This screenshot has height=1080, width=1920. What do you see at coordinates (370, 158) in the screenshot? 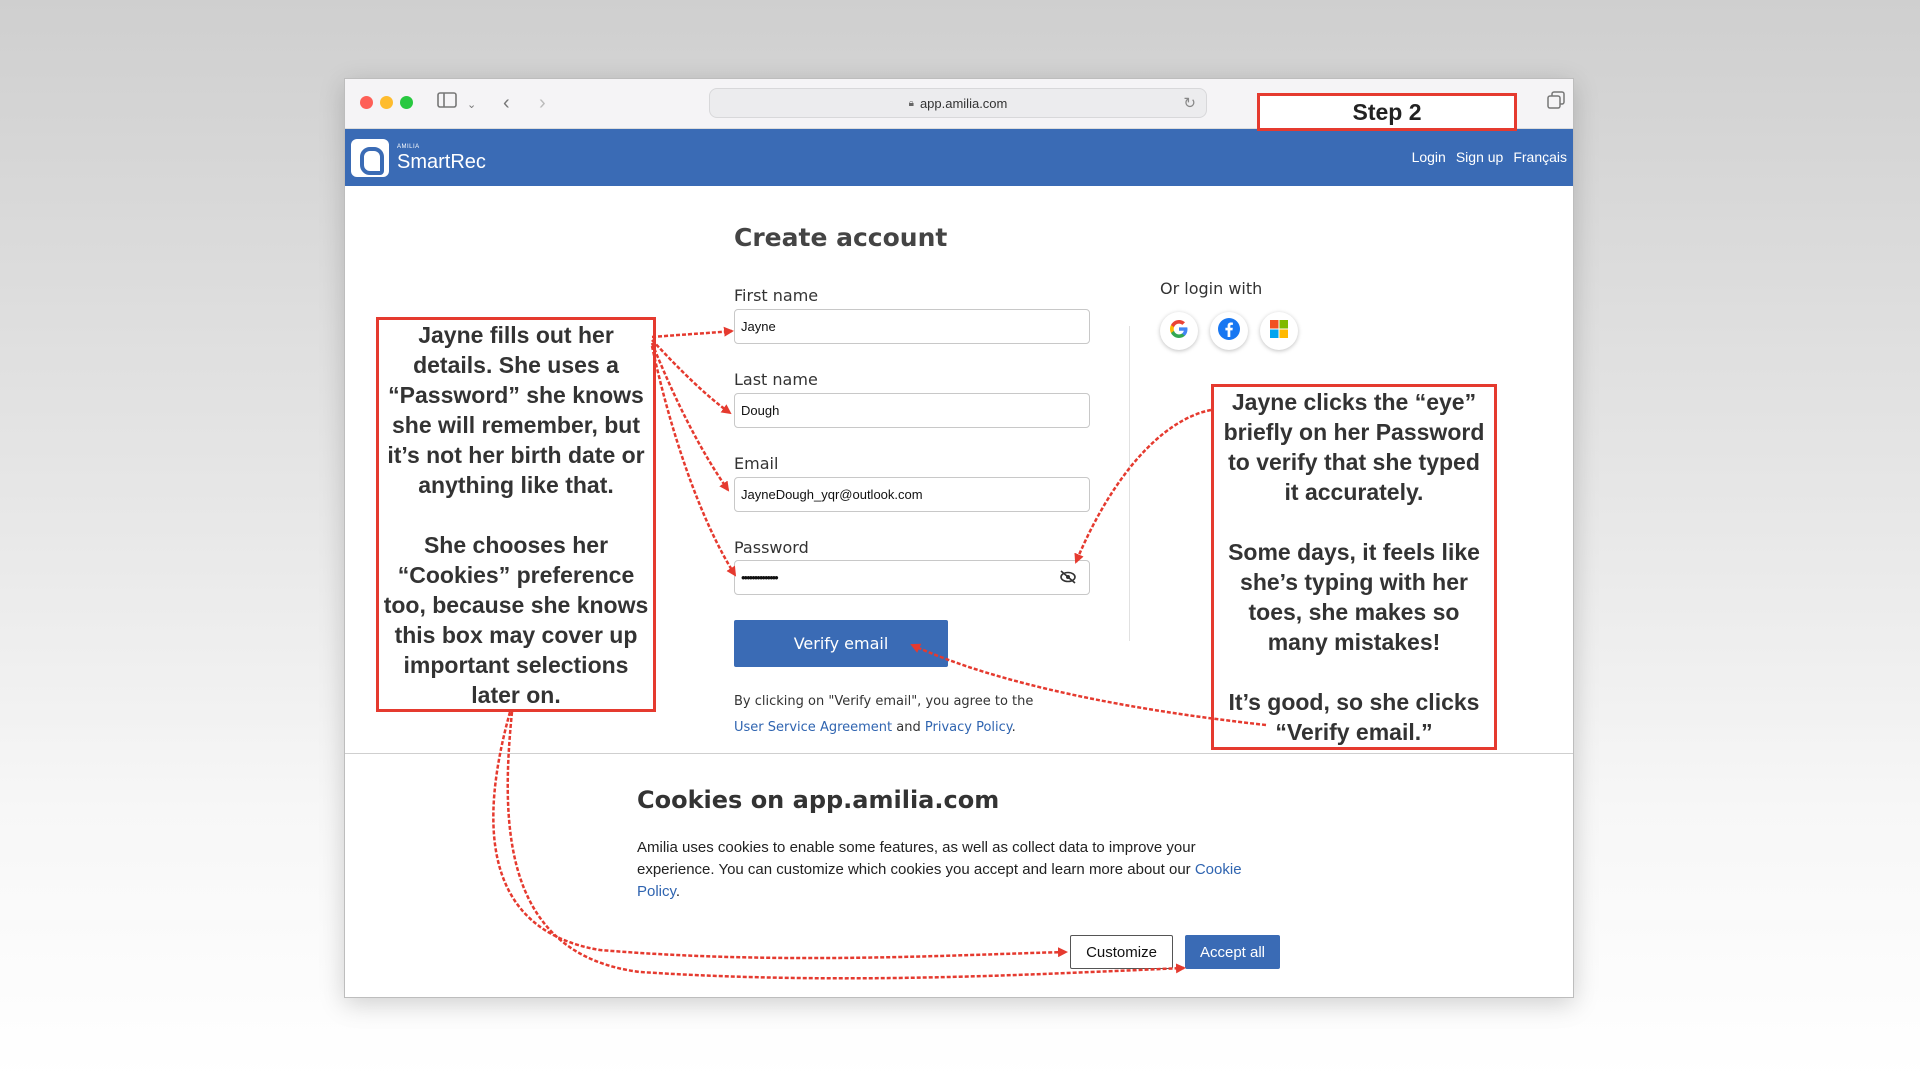
I see `amilia-logo-icon` at bounding box center [370, 158].